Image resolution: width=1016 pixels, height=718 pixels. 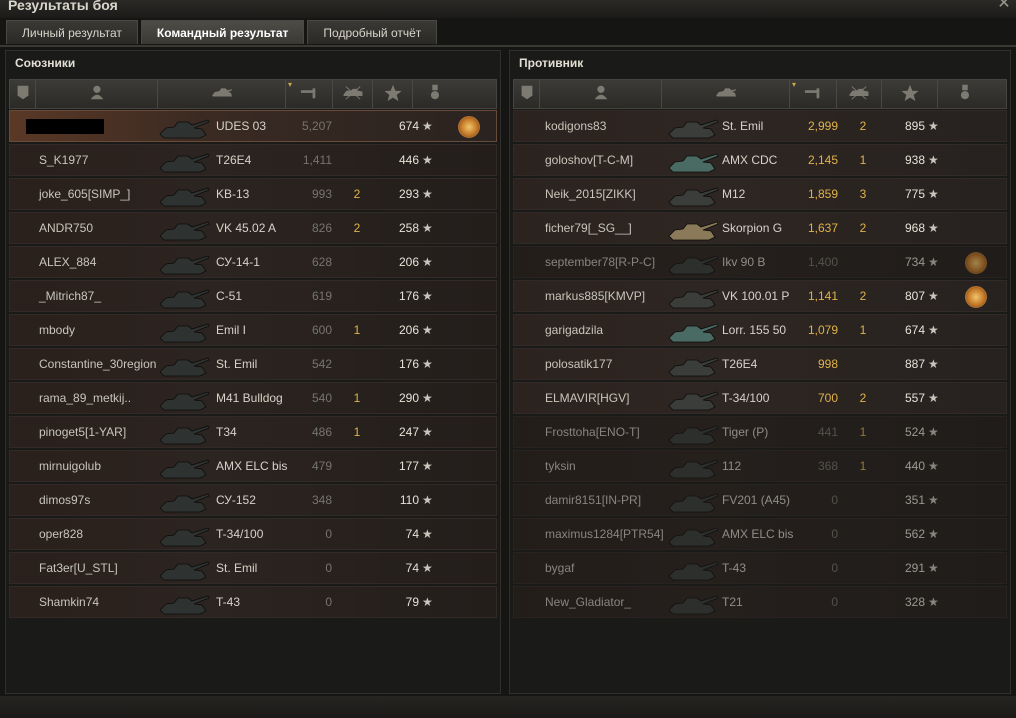 I want to click on damage-value: 0, so click(x=328, y=602).